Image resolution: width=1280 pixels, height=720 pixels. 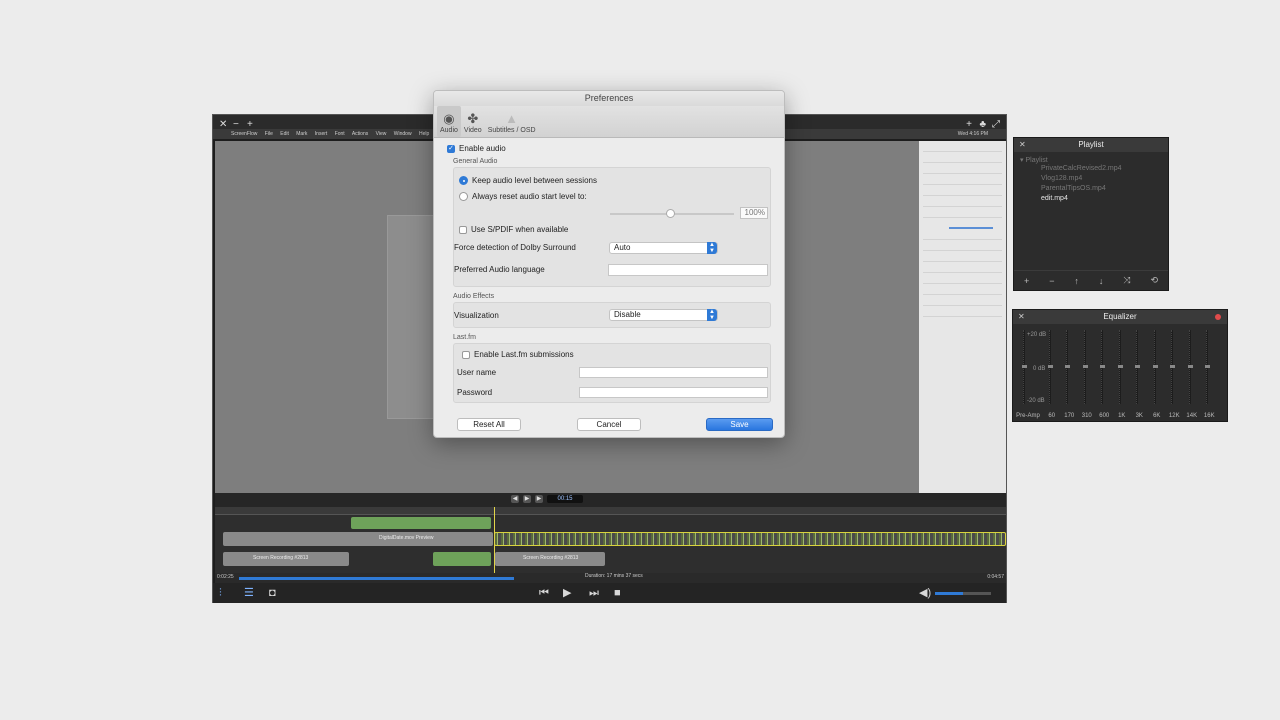 I want to click on keep-level-radio, so click(x=463, y=180).